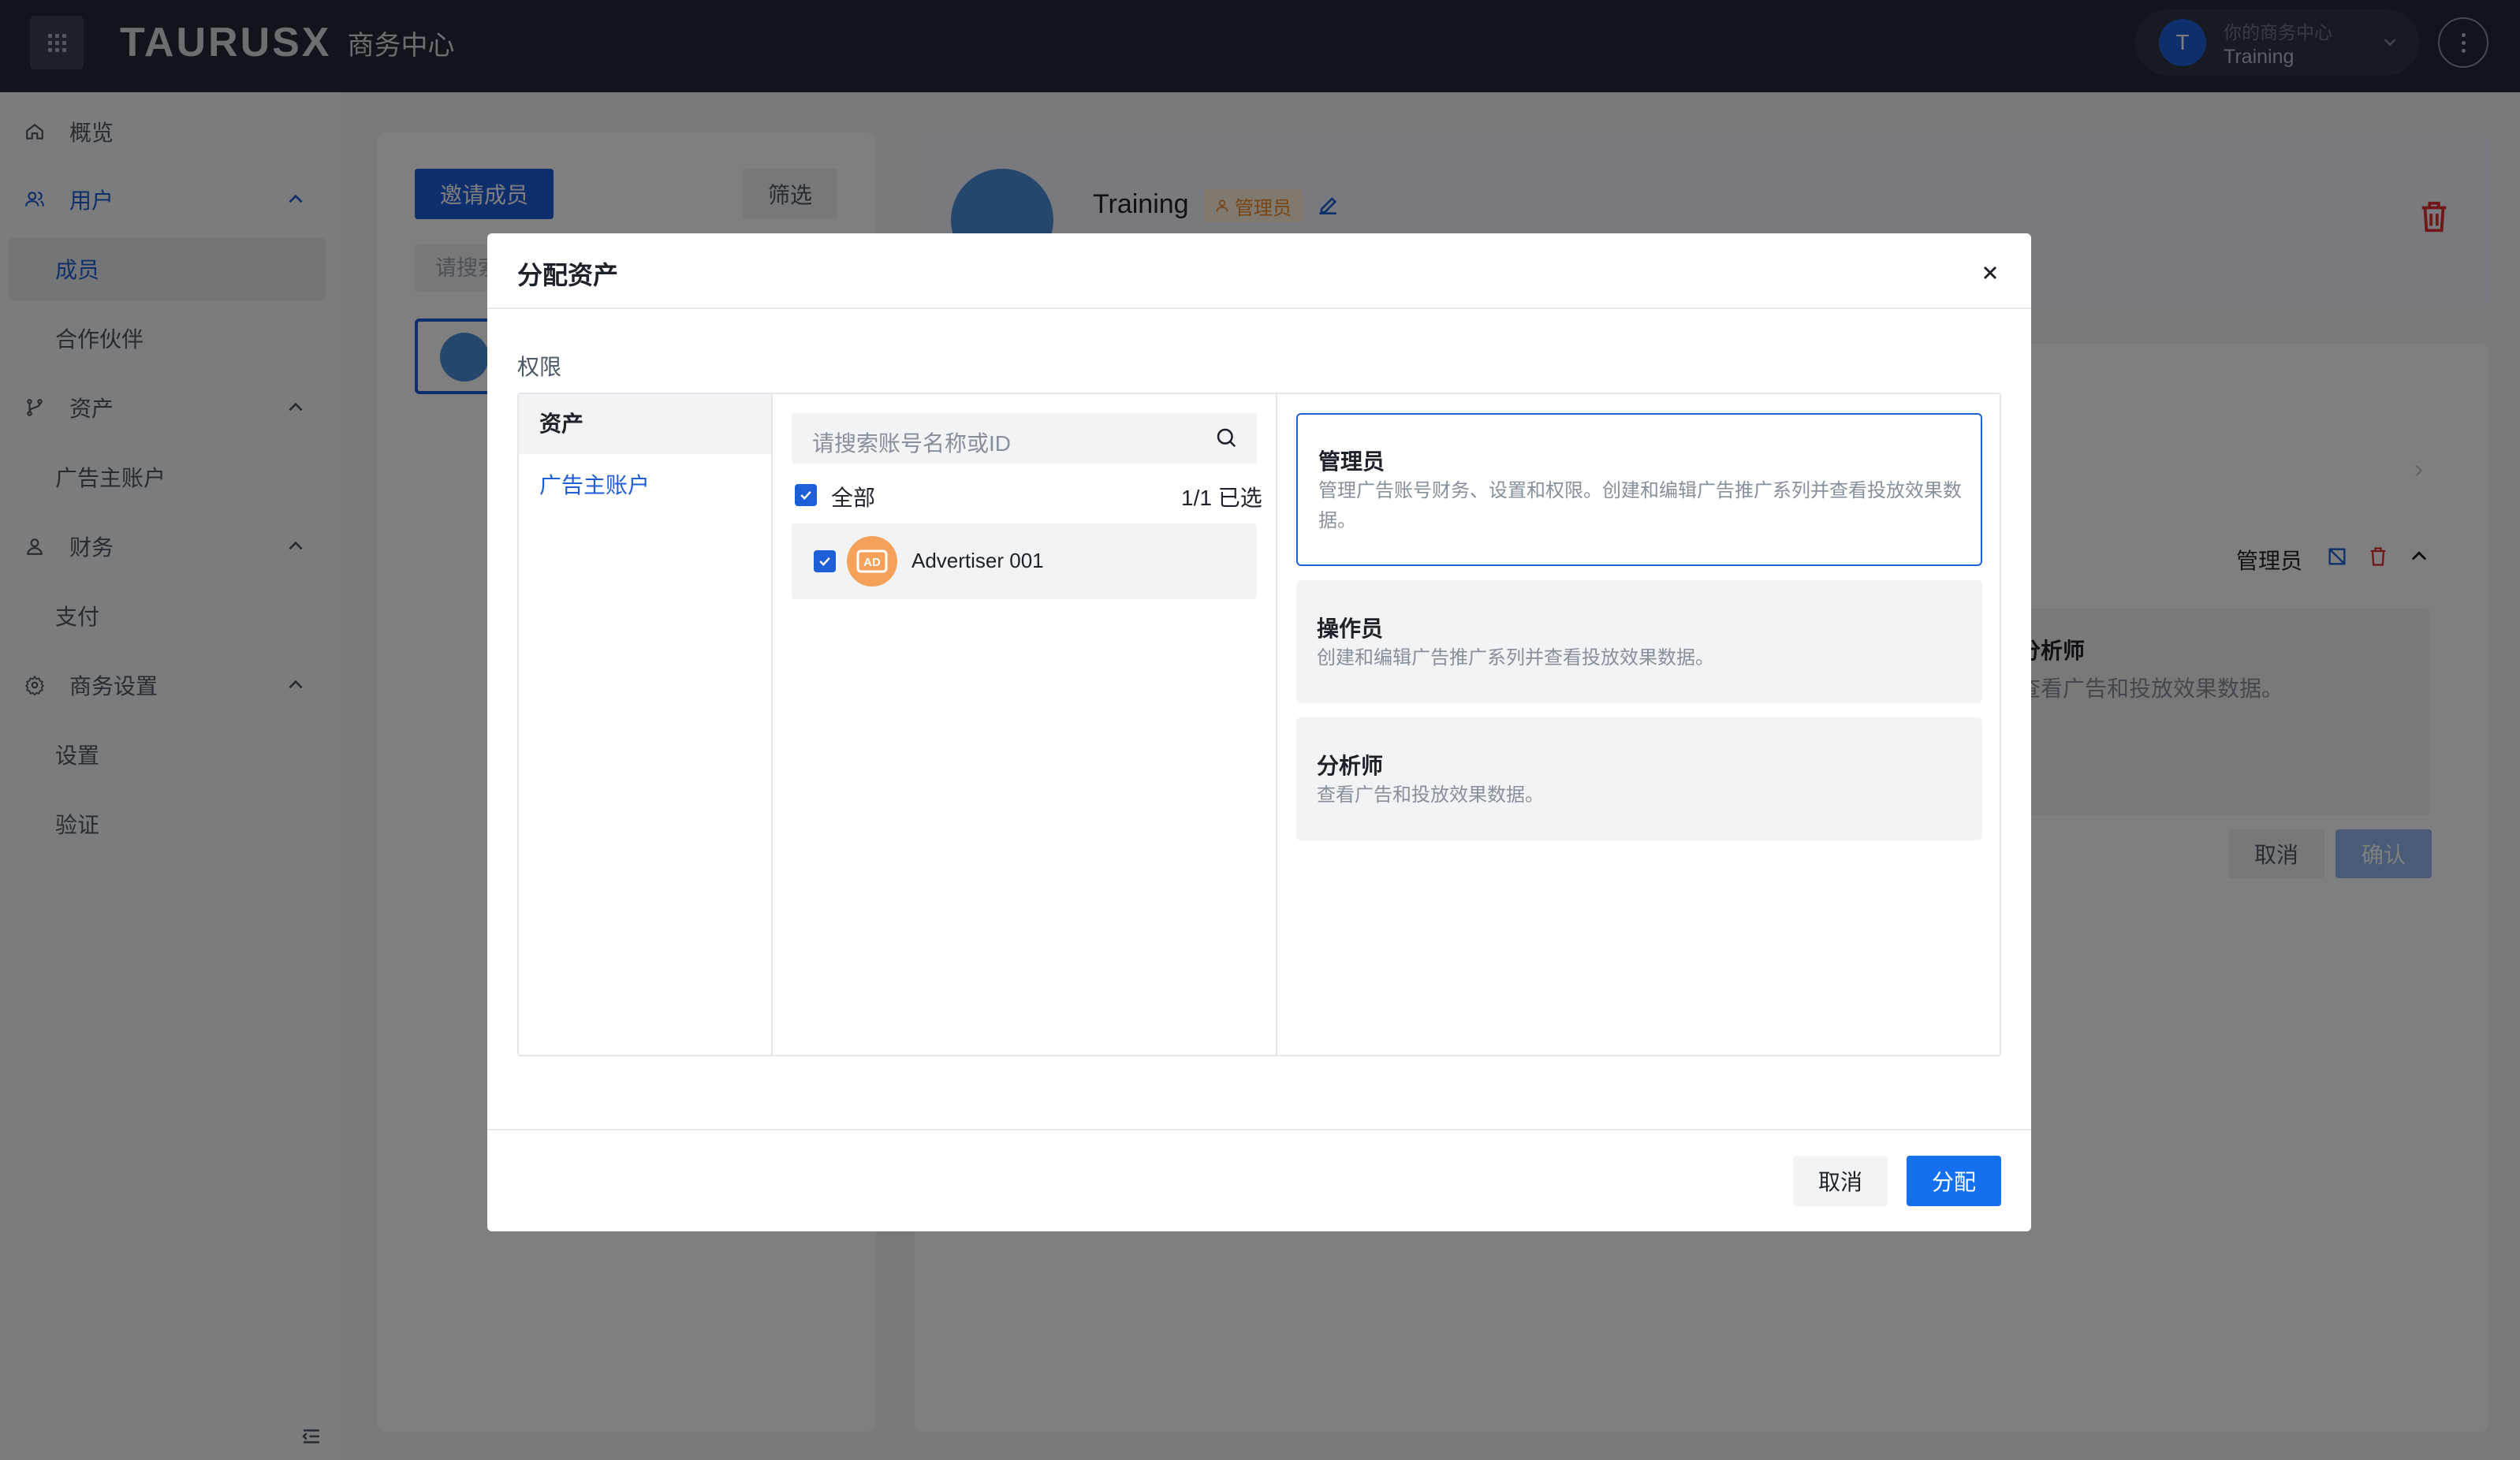 The height and width of the screenshot is (1460, 2520). Describe the element at coordinates (568, 275) in the screenshot. I see `dialog-title: 分配资产` at that location.